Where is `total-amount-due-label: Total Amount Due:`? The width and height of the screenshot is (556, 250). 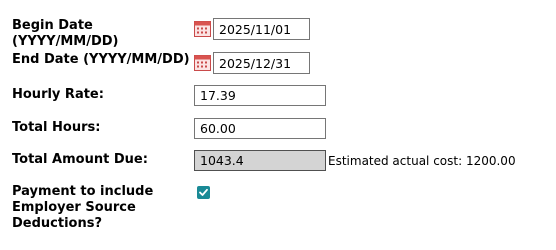 total-amount-due-label: Total Amount Due: is located at coordinates (80, 159).